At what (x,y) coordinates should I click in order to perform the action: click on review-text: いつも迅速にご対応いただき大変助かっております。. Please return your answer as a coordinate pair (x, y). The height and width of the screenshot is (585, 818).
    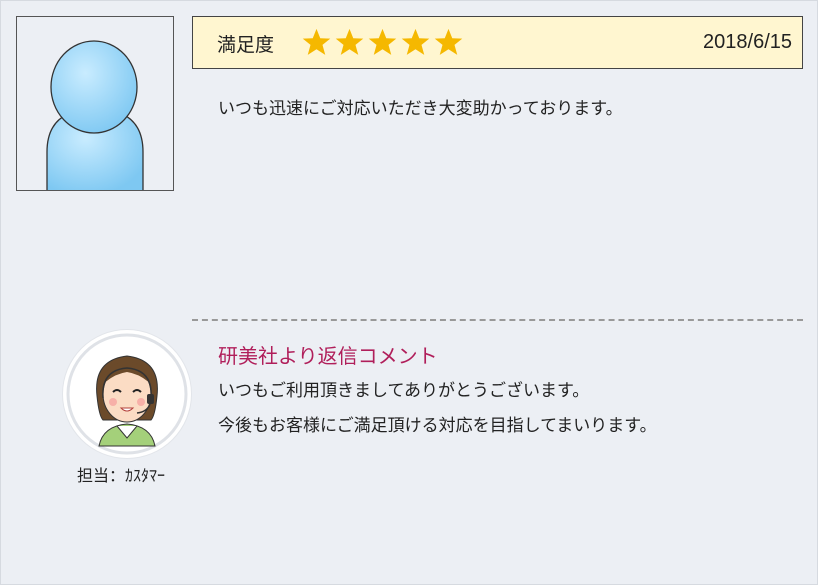
    Looking at the image, I should click on (420, 109).